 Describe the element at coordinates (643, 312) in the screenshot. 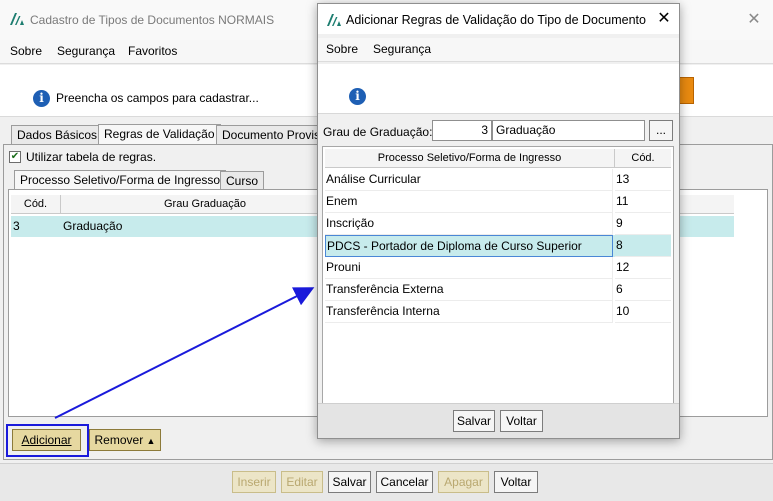

I see `cell-code: 10` at that location.